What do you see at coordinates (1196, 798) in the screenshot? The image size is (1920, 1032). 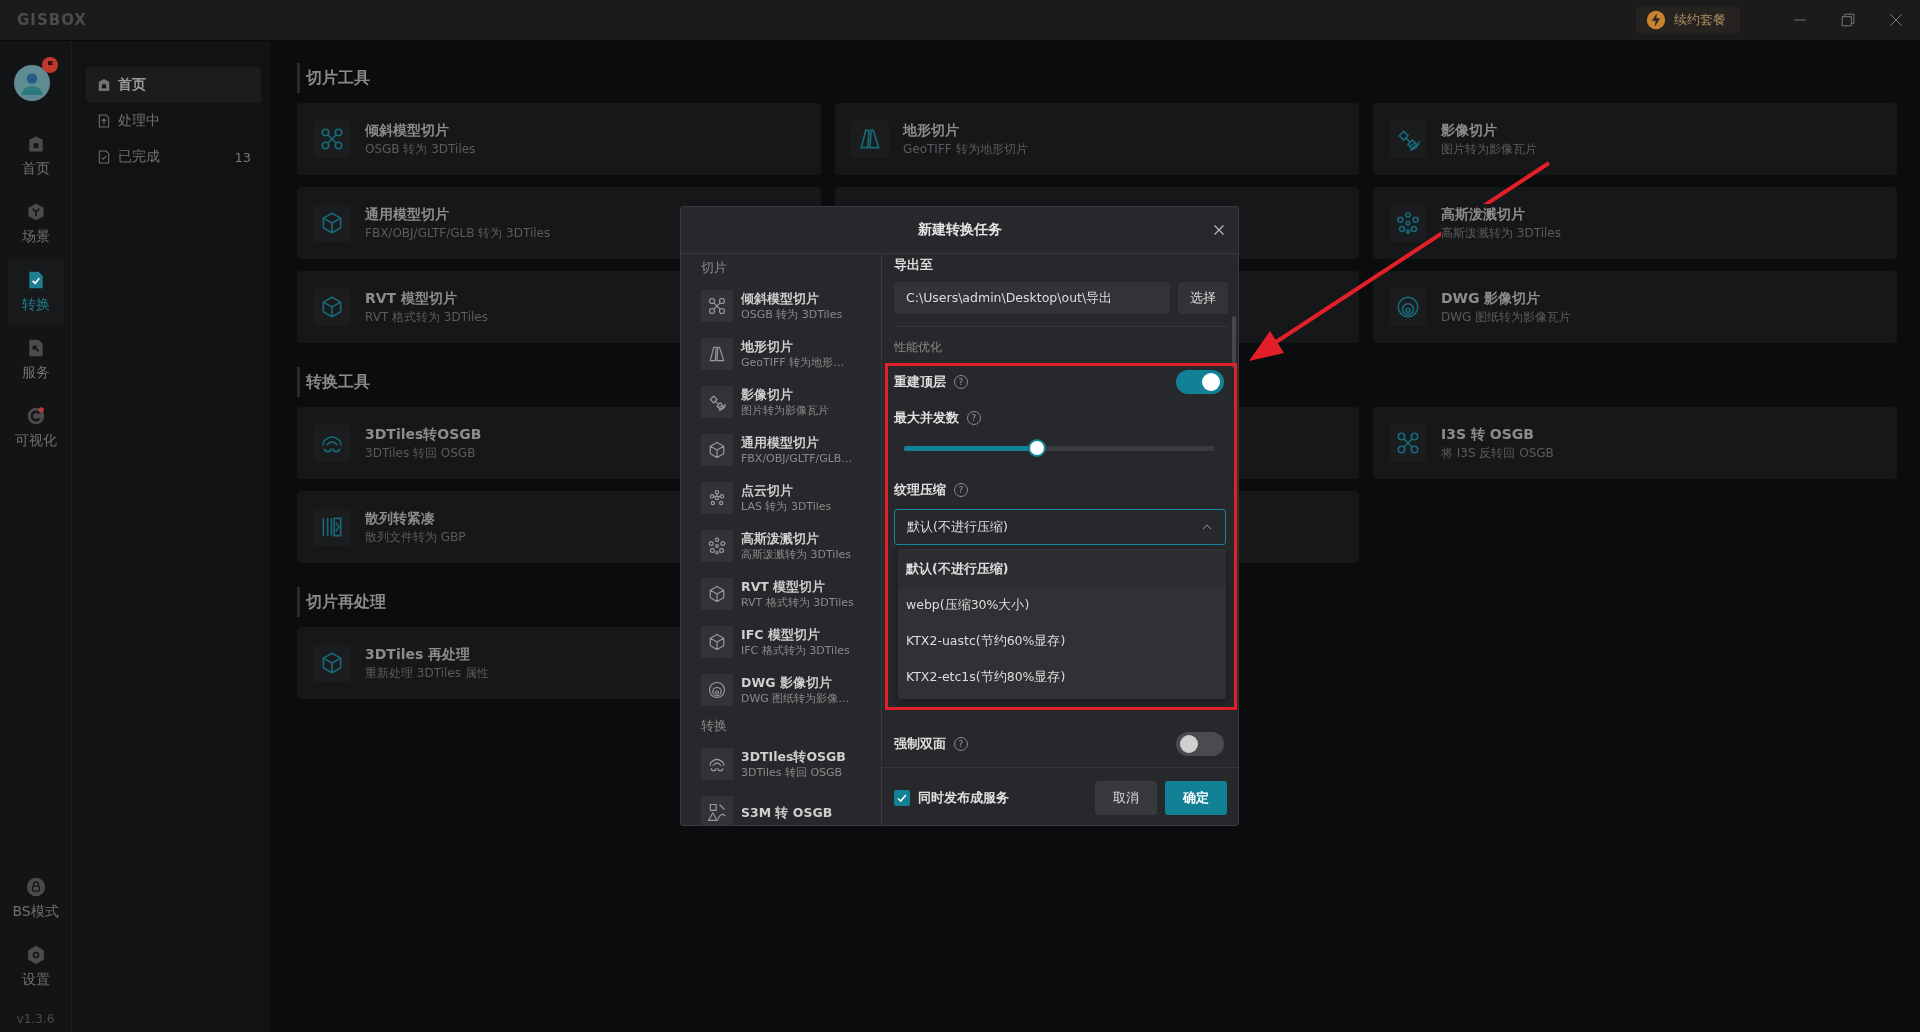 I see `confirm-button: 确定` at bounding box center [1196, 798].